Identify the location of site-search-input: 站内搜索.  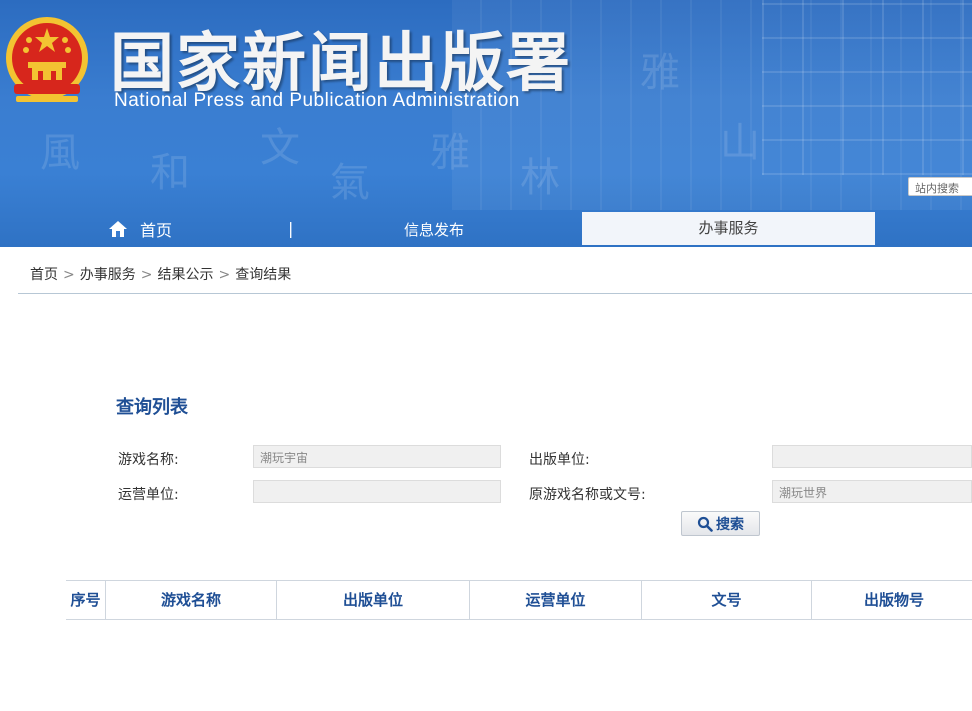
(940, 186).